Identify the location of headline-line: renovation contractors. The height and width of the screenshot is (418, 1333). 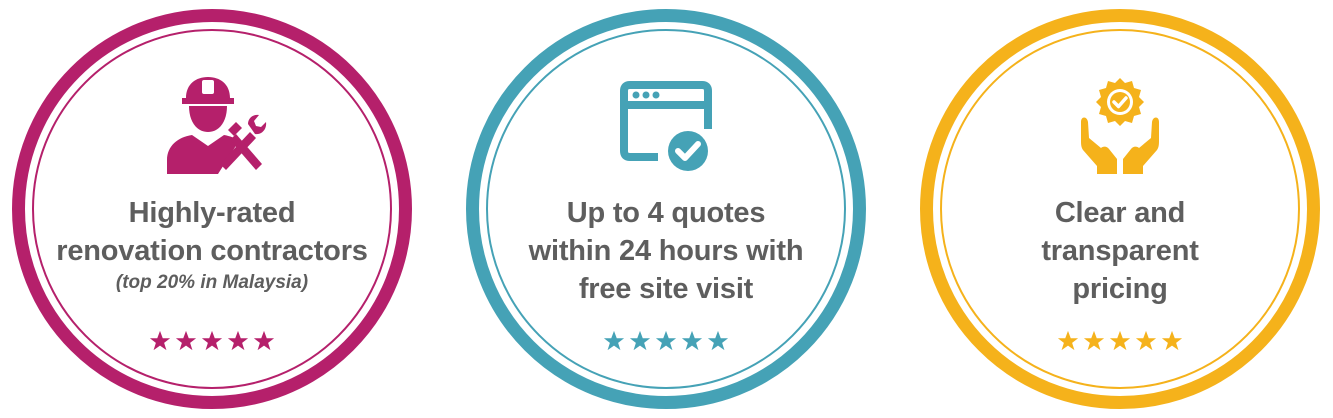
(212, 251).